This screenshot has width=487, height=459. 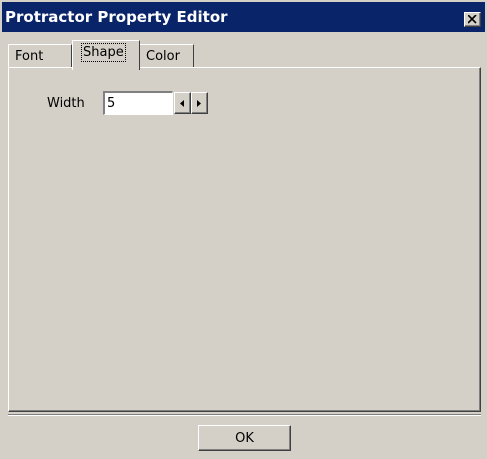 I want to click on width-decrement-button, so click(x=182, y=103).